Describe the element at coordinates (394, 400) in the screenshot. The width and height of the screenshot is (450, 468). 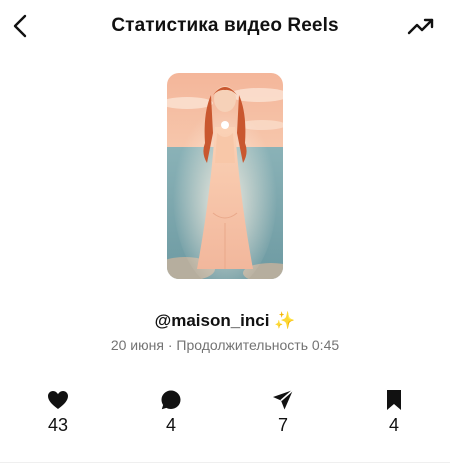
I see `bookmark-icon` at that location.